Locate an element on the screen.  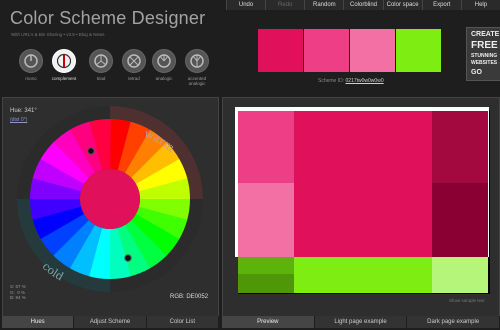
tab-dark-page-example: Dark page example is located at coordinates (453, 322).